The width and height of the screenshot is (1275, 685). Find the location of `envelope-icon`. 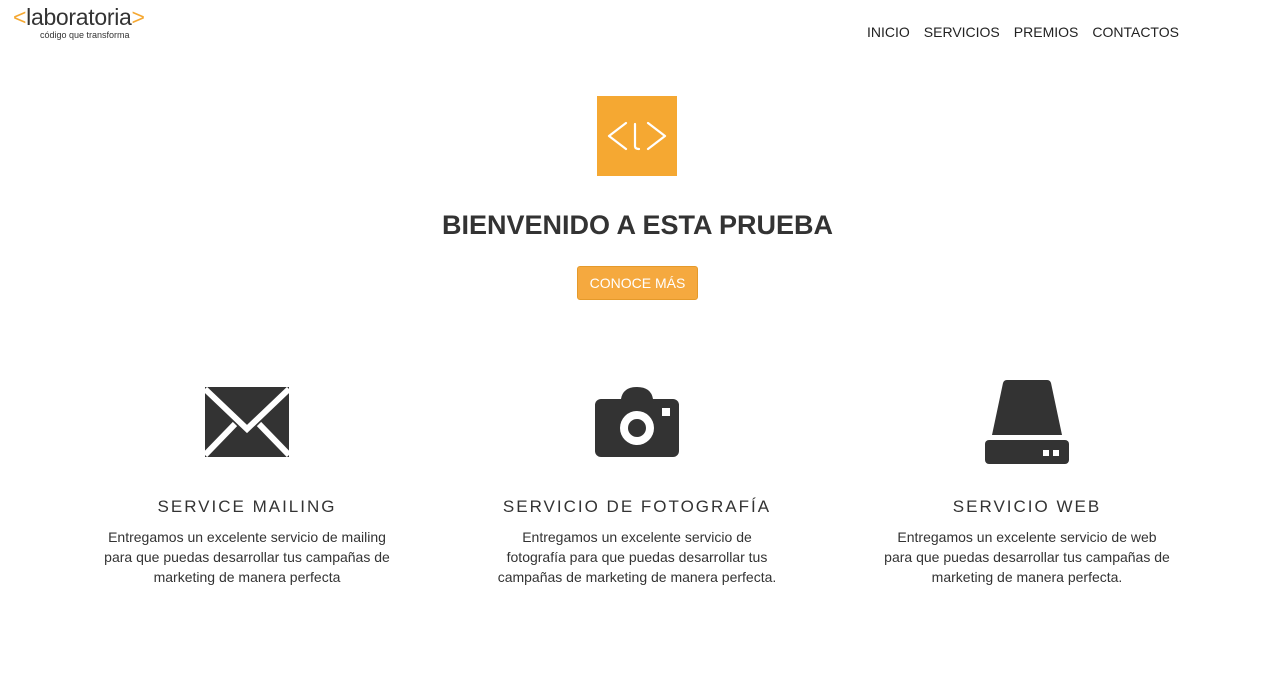

envelope-icon is located at coordinates (247, 420).